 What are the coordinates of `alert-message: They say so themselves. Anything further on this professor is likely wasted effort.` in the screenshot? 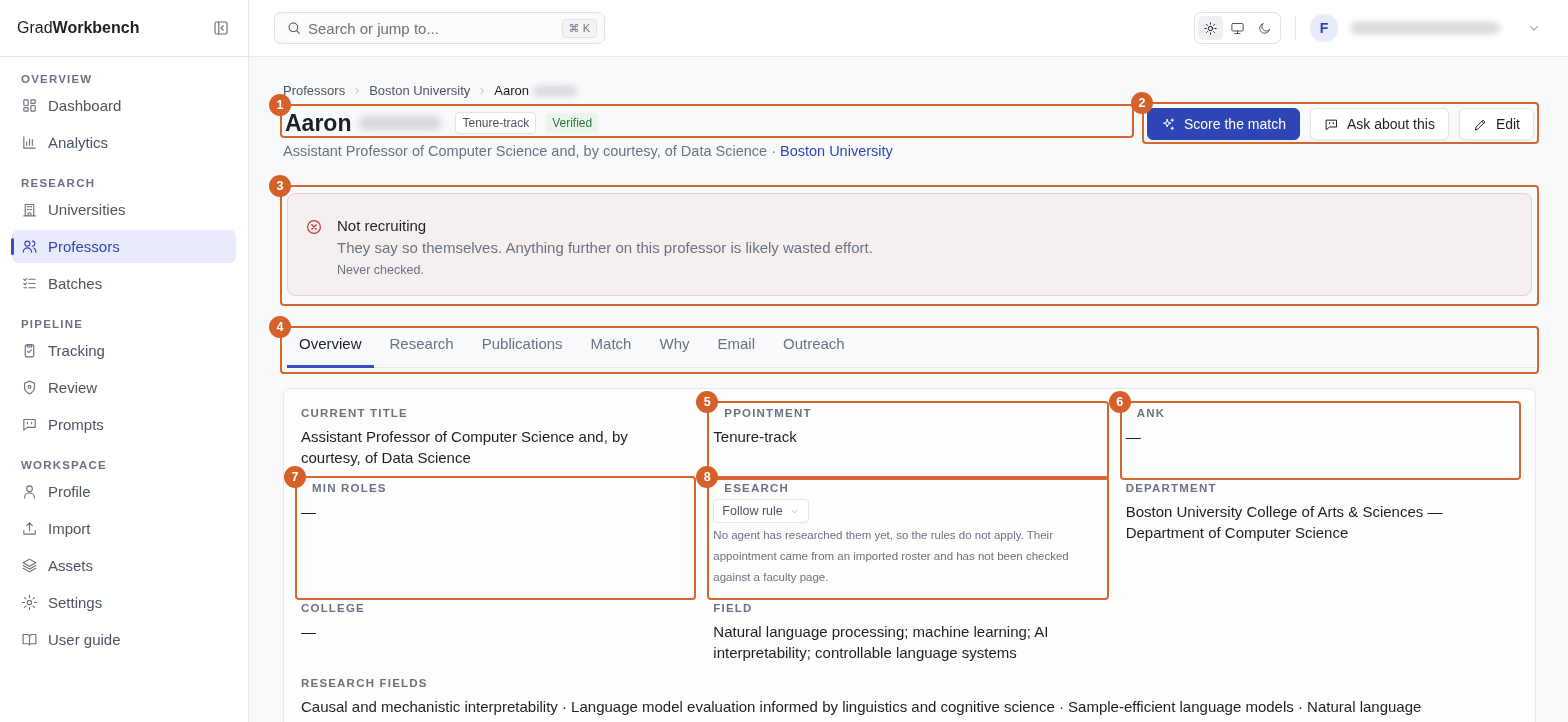 It's located at (605, 247).